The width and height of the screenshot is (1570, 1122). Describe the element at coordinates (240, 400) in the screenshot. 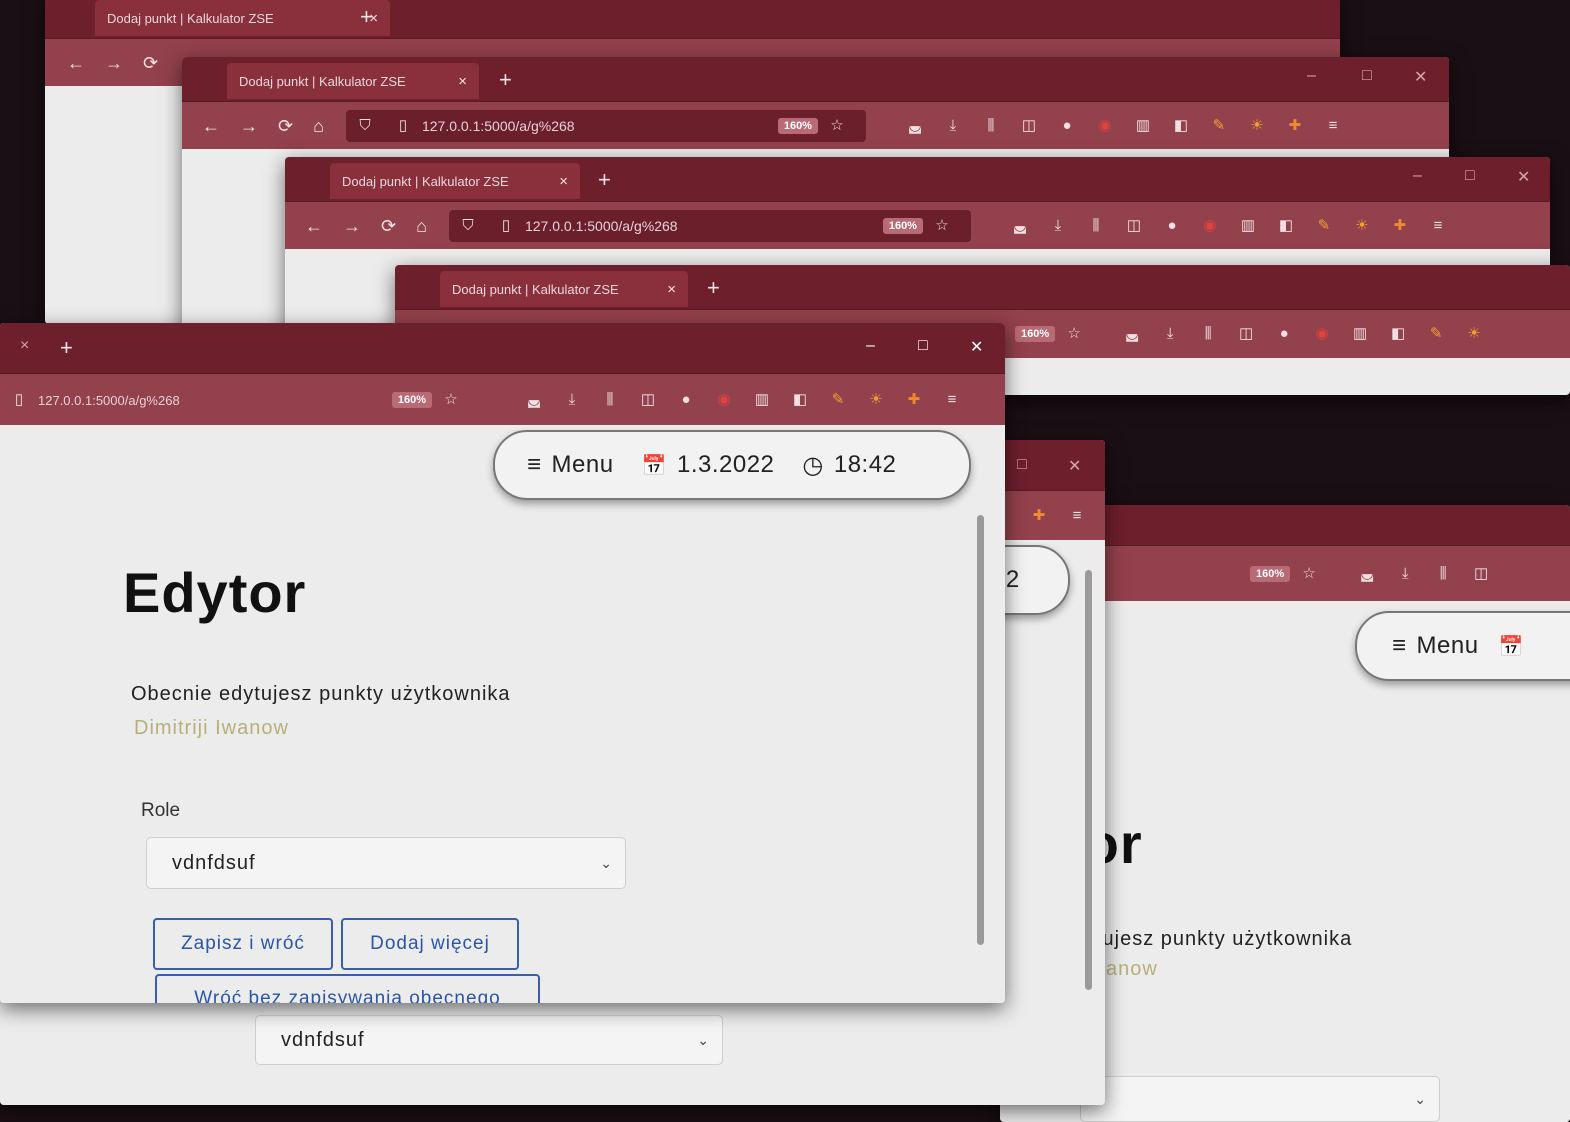

I see `url-bar: ▯ 127.0.0.1:5000/a/g%268 160% ☆` at that location.